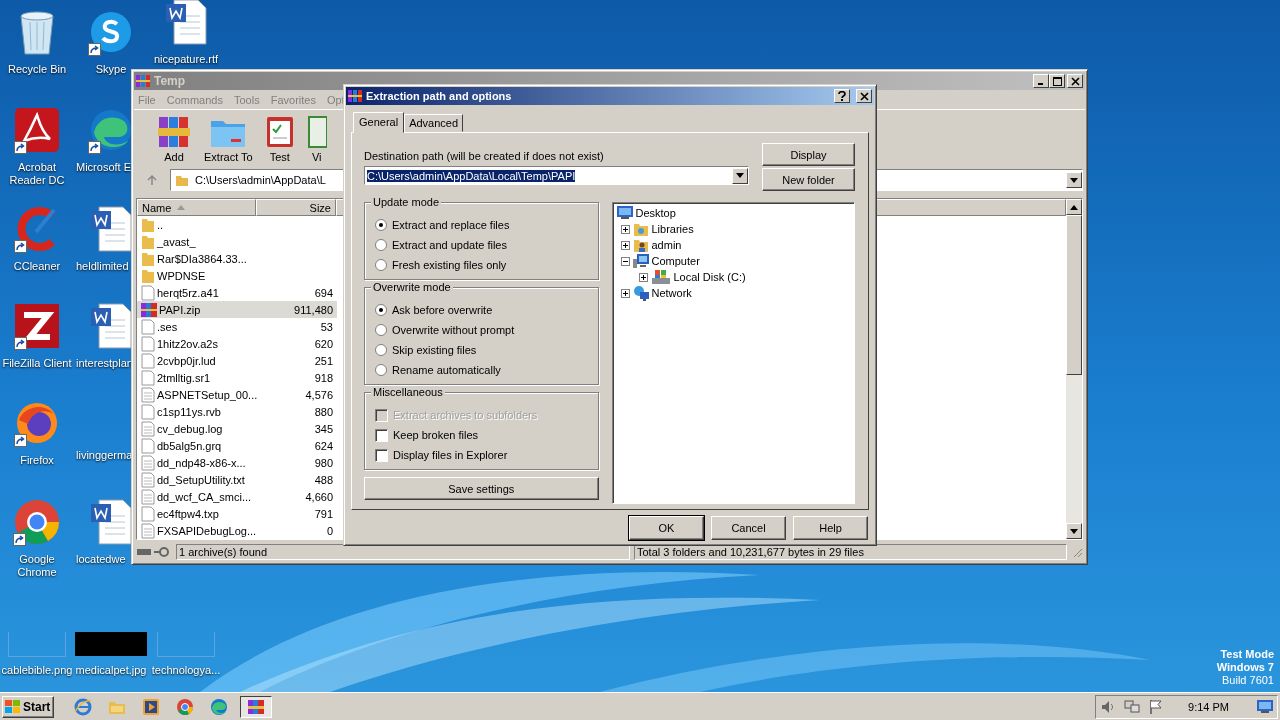 This screenshot has height=720, width=1280. What do you see at coordinates (28, 706) in the screenshot?
I see `start-button: Start` at bounding box center [28, 706].